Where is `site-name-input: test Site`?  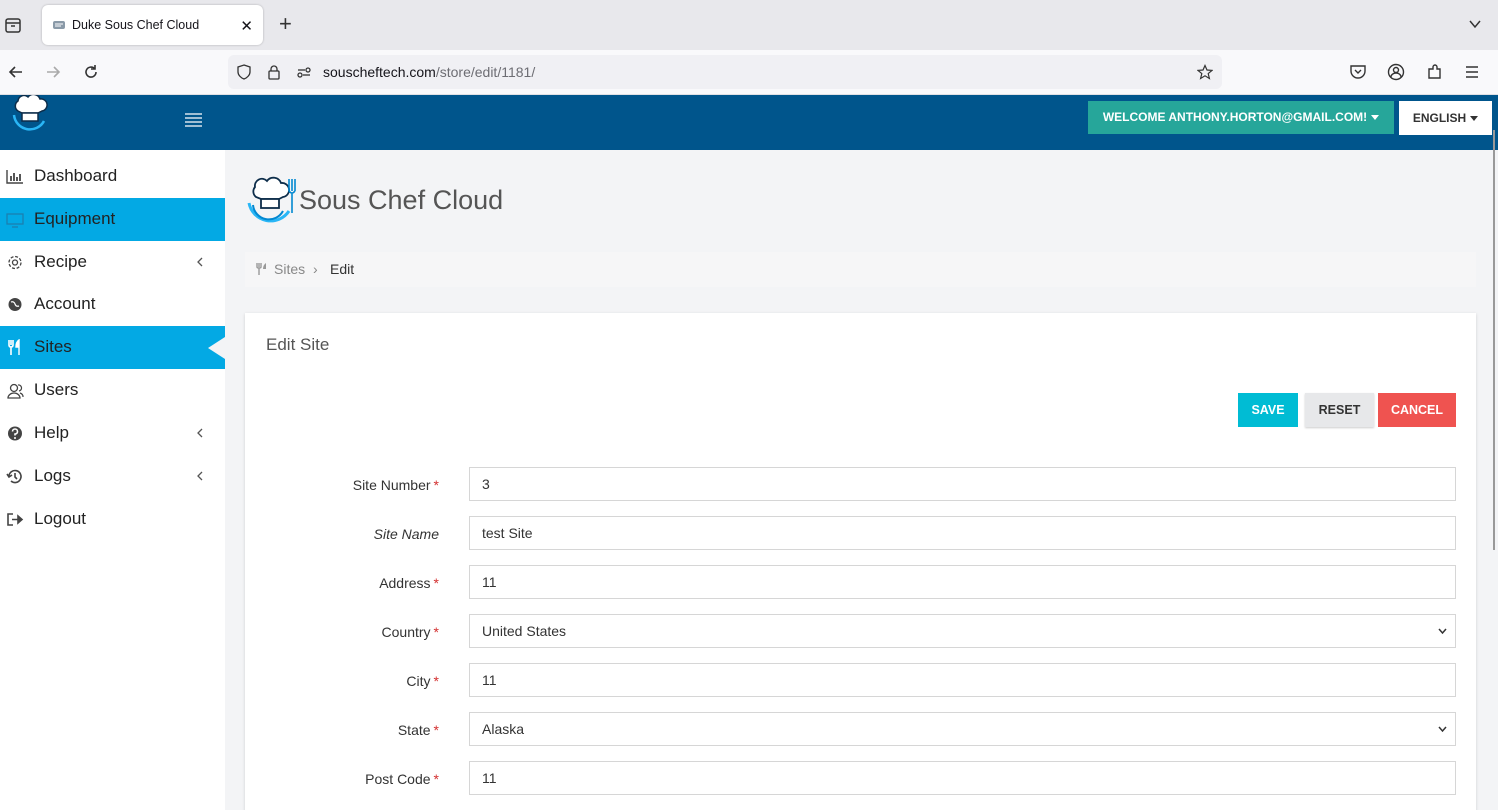 site-name-input: test Site is located at coordinates (962, 533).